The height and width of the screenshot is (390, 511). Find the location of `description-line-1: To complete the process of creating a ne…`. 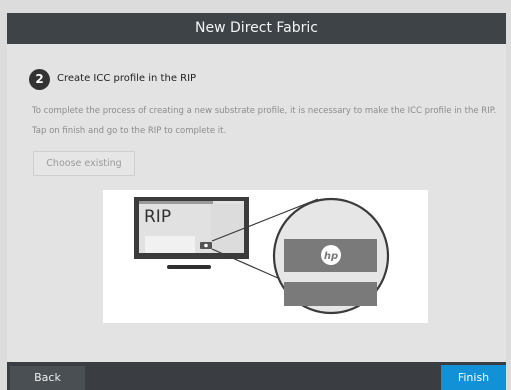

description-line-1: To complete the process of creating a ne… is located at coordinates (264, 111).